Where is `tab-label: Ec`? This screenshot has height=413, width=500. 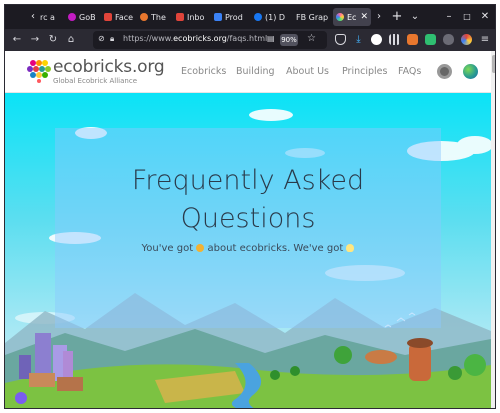
tab-label: Ec is located at coordinates (352, 17).